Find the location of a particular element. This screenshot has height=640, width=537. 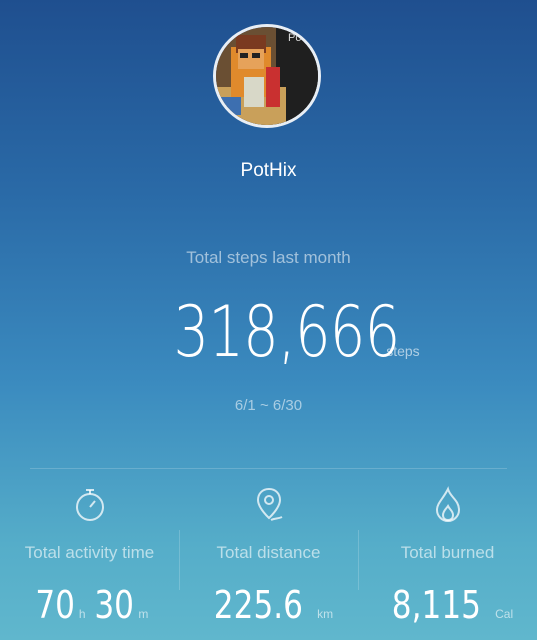

hours-unit: h is located at coordinates (82, 614).